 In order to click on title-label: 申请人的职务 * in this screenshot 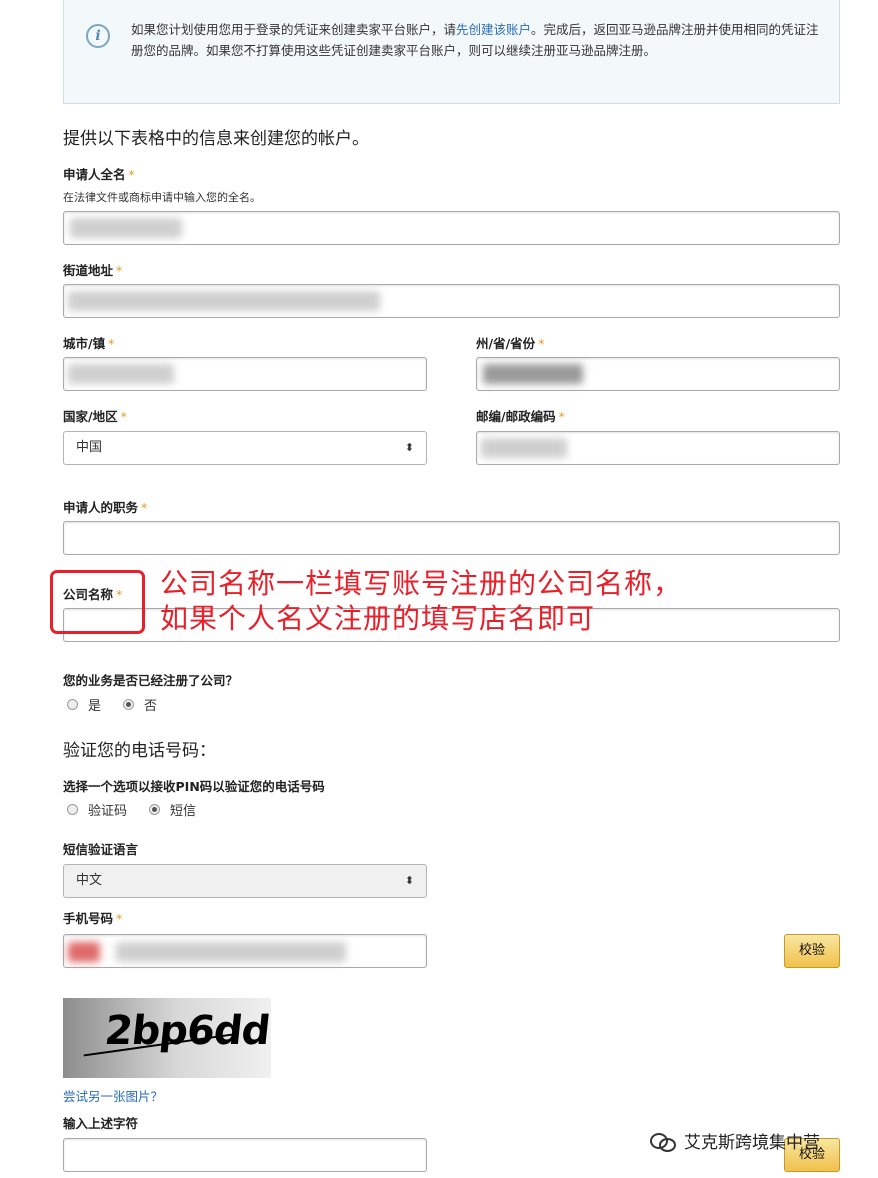, I will do `click(105, 506)`.